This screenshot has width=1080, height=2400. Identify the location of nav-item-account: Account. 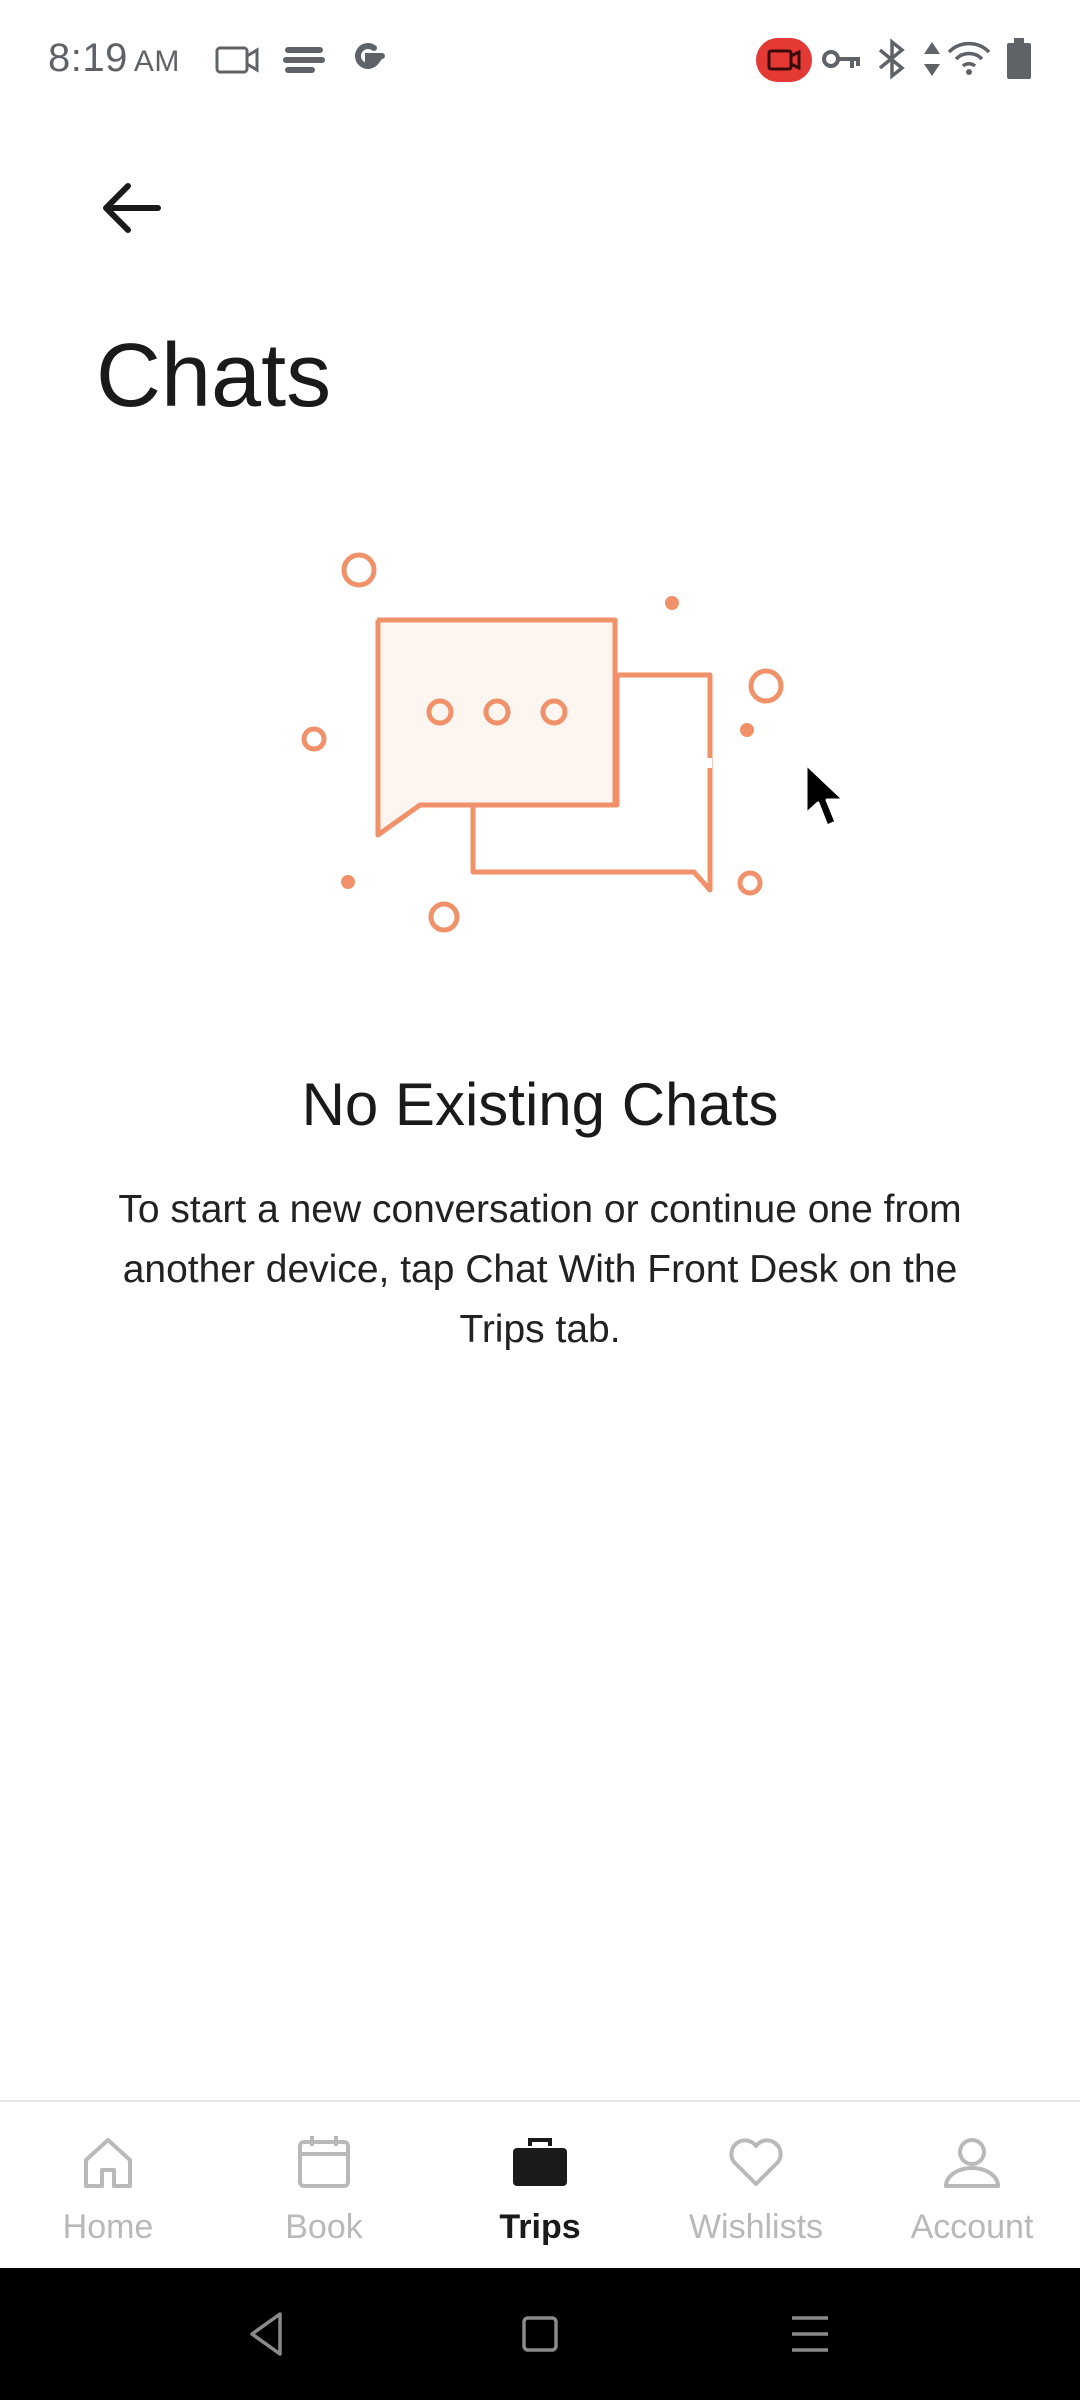
(972, 2186).